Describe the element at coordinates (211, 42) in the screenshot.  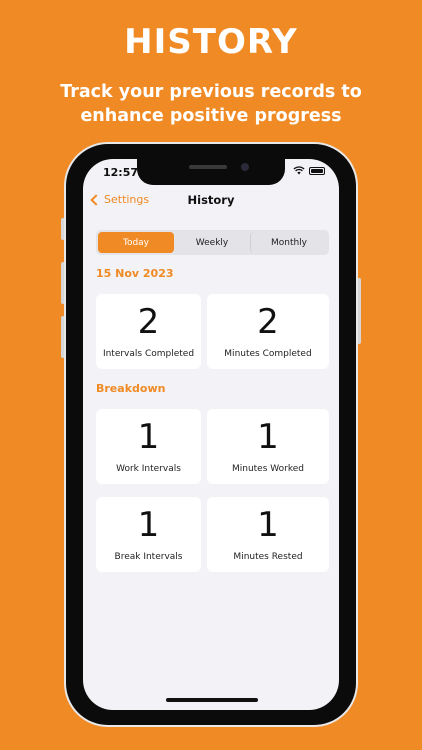
I see `promo-title: HISTORY` at that location.